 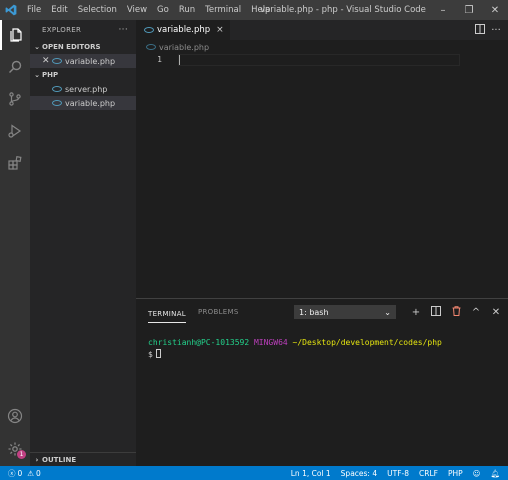 I want to click on indentation: Spaces: 4, so click(x=359, y=473).